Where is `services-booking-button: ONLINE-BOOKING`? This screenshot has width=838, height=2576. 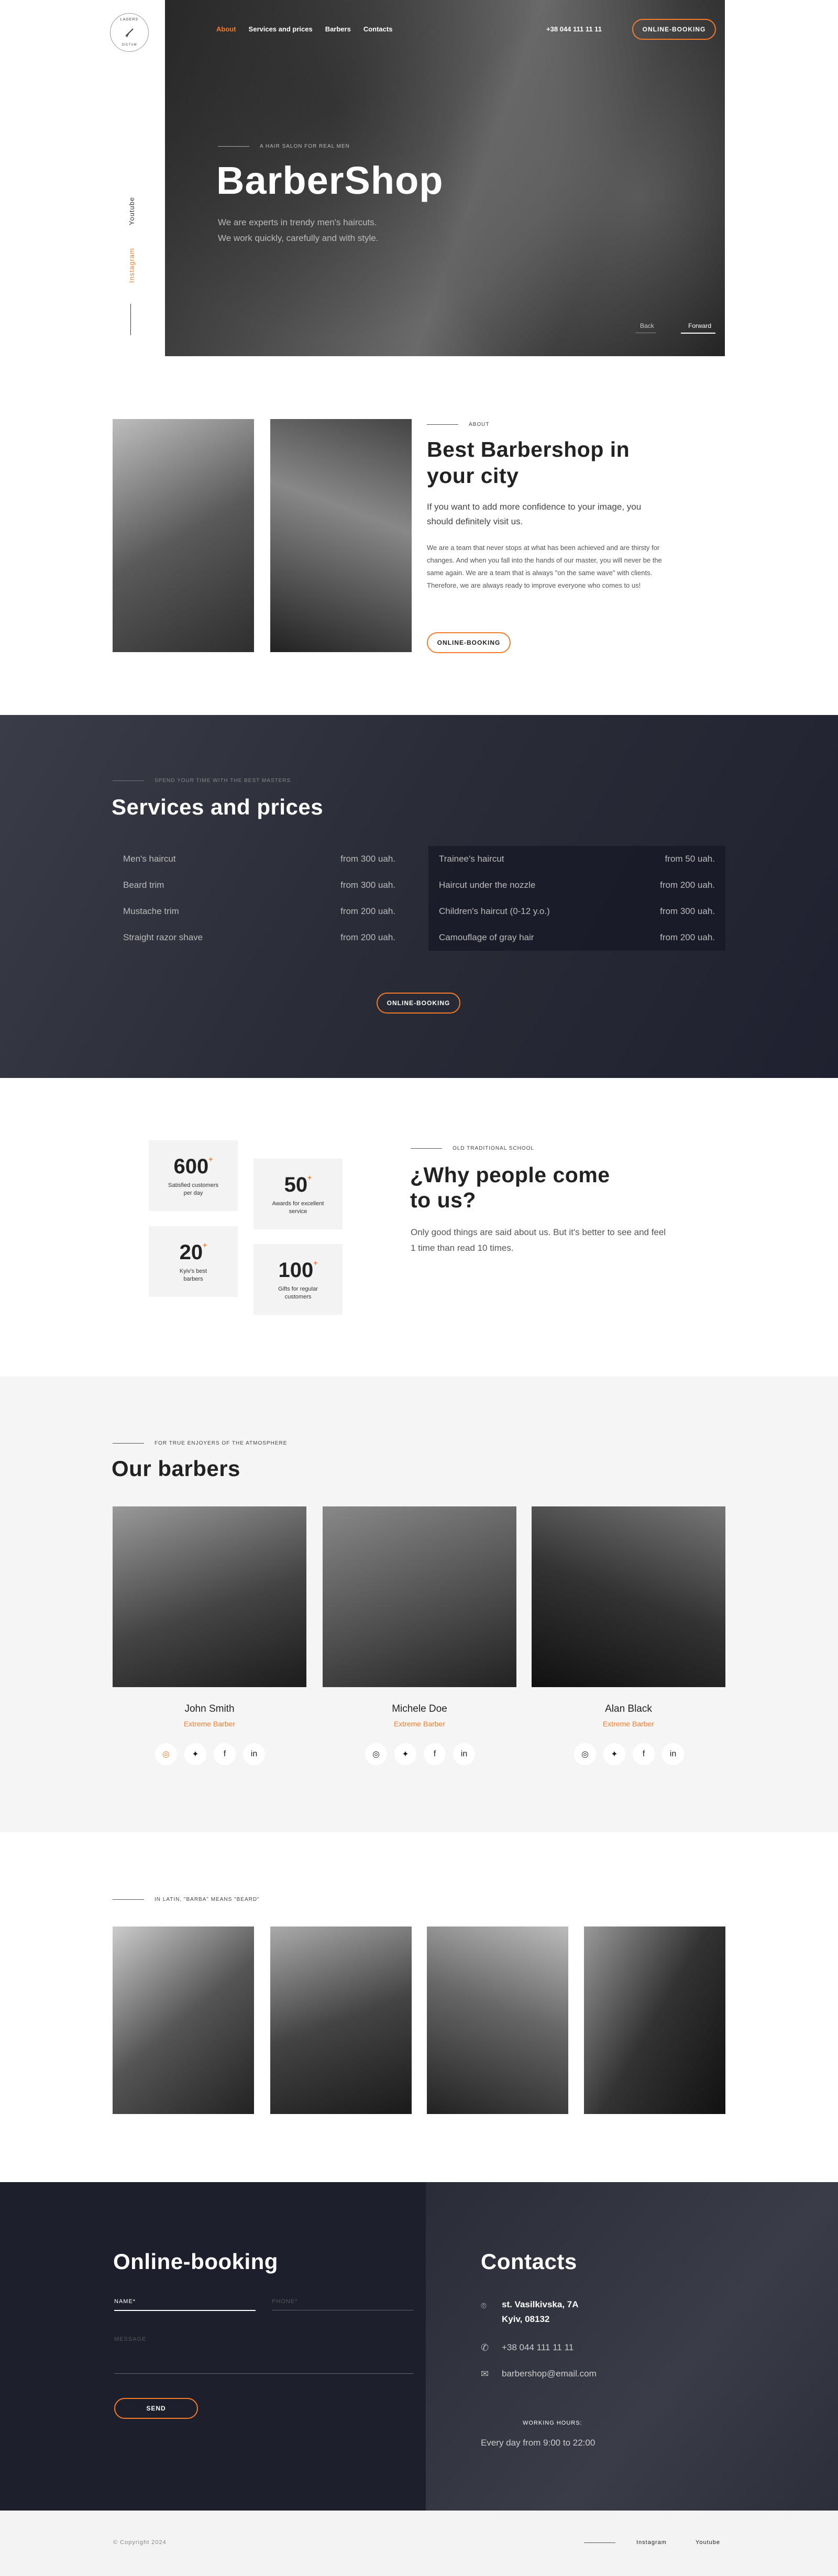
services-booking-button: ONLINE-BOOKING is located at coordinates (418, 1003).